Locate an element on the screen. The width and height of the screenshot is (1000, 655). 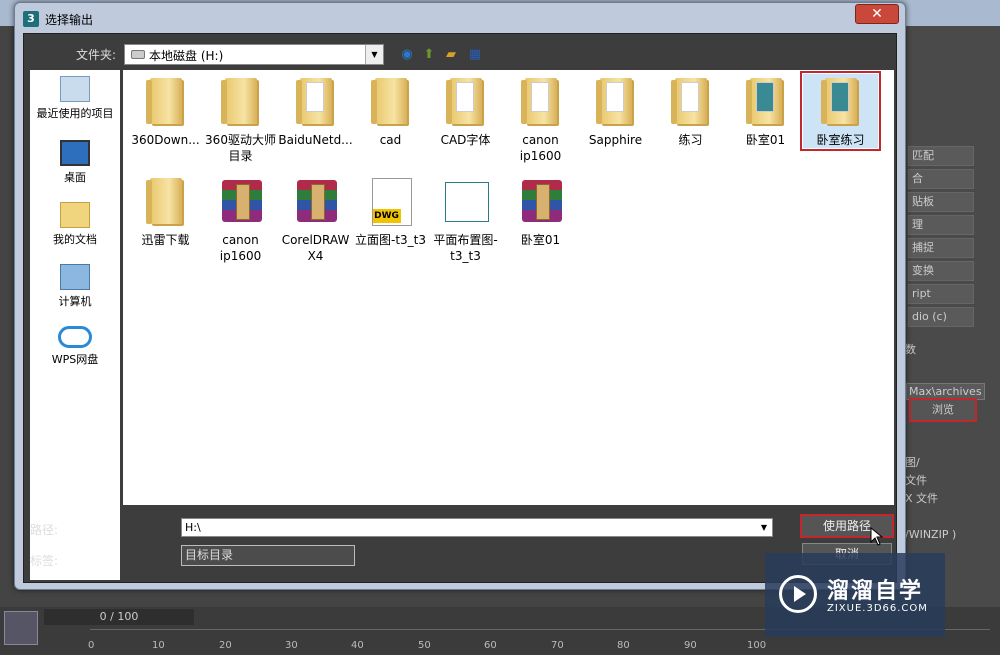
path-input: H:\ ▼ is located at coordinates (477, 527).